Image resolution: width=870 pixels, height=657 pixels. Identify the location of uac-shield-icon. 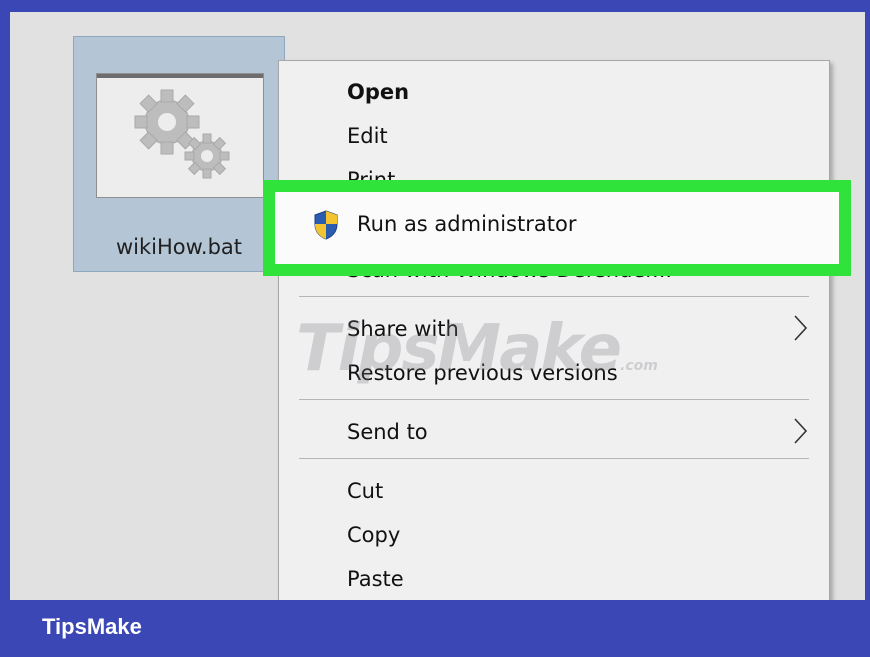
(326, 225).